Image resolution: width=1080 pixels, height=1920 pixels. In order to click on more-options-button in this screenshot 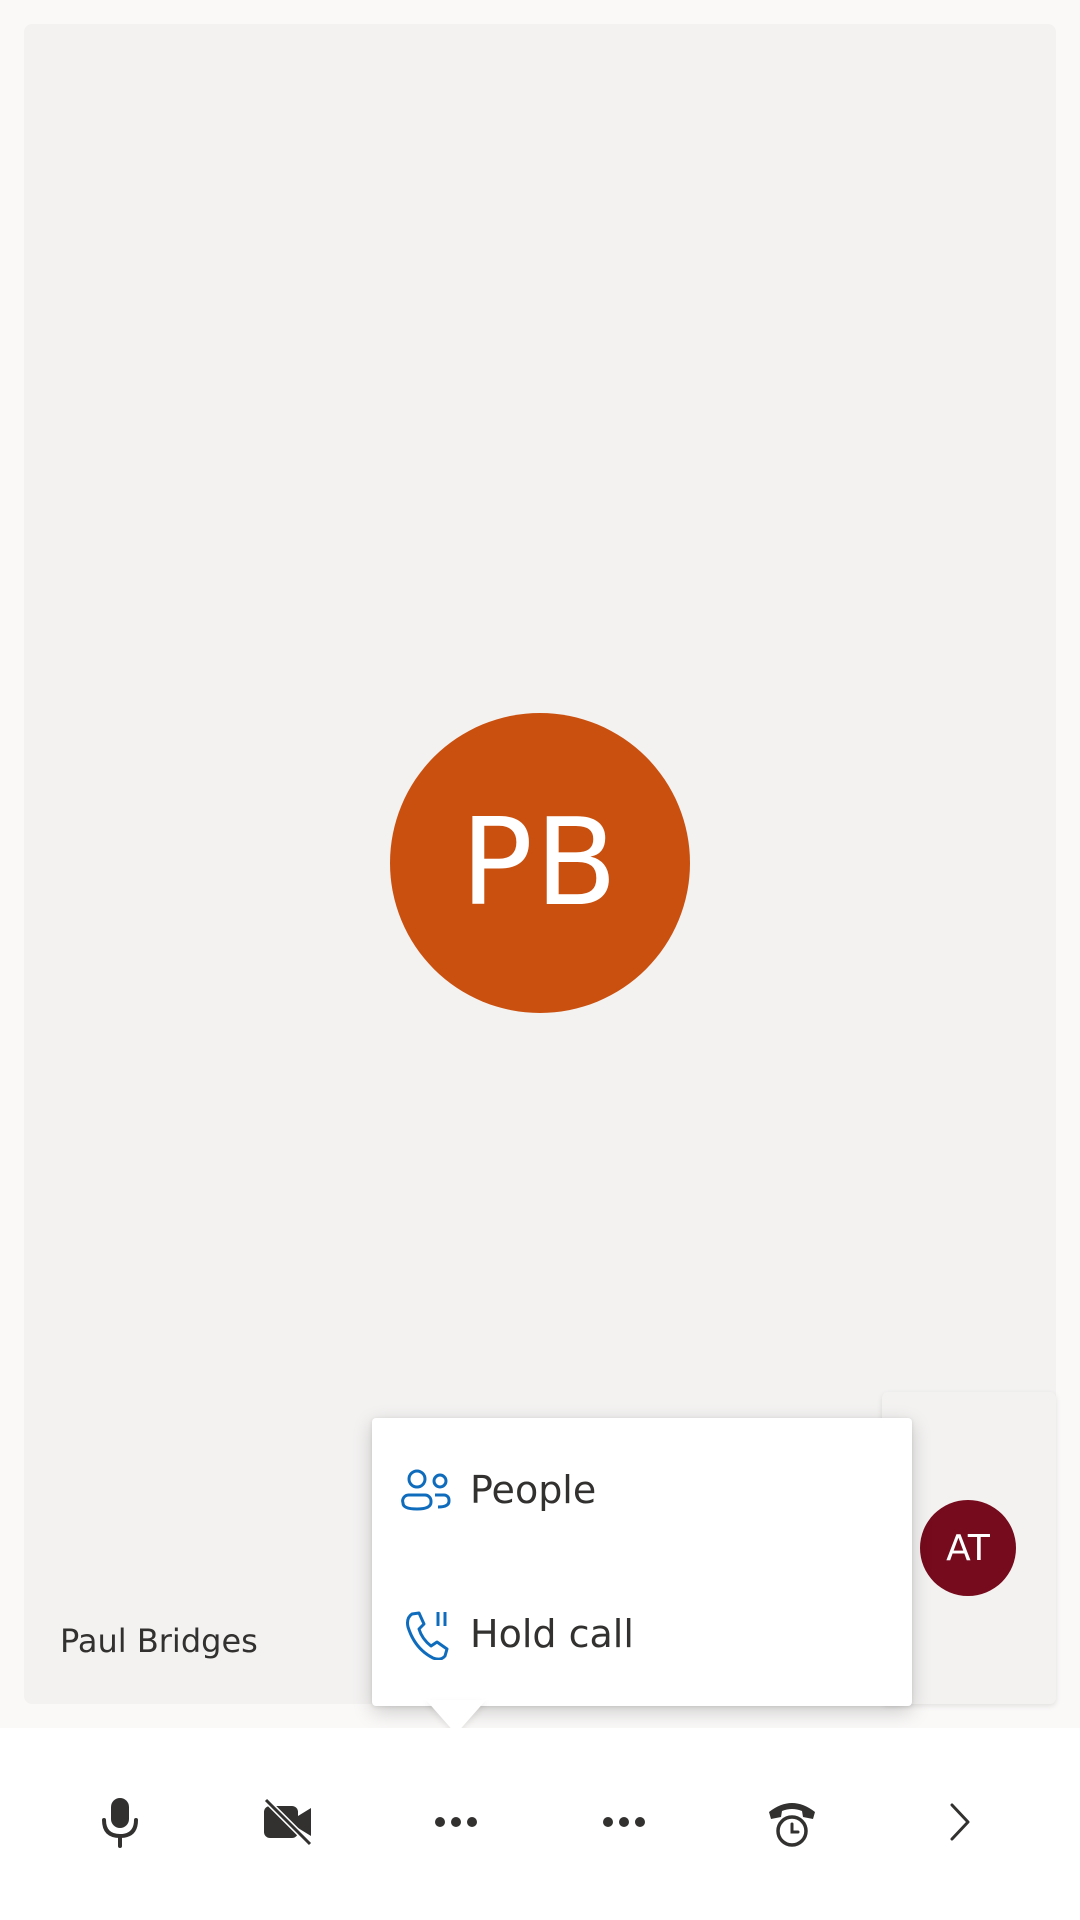, I will do `click(456, 1824)`.